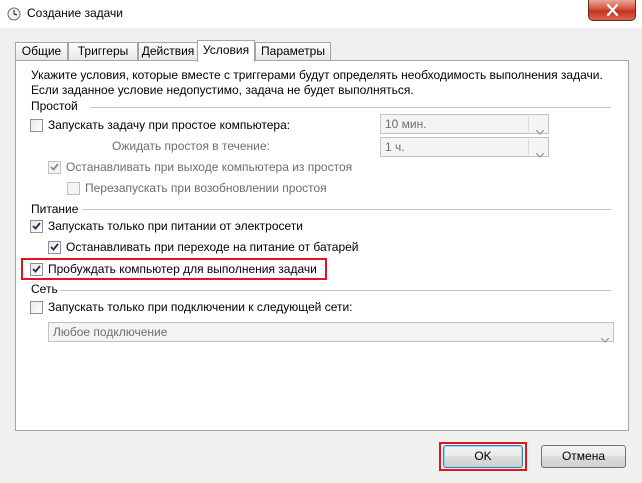 The width and height of the screenshot is (642, 483). Describe the element at coordinates (44, 289) in the screenshot. I see `section-title-network: Сеть` at that location.